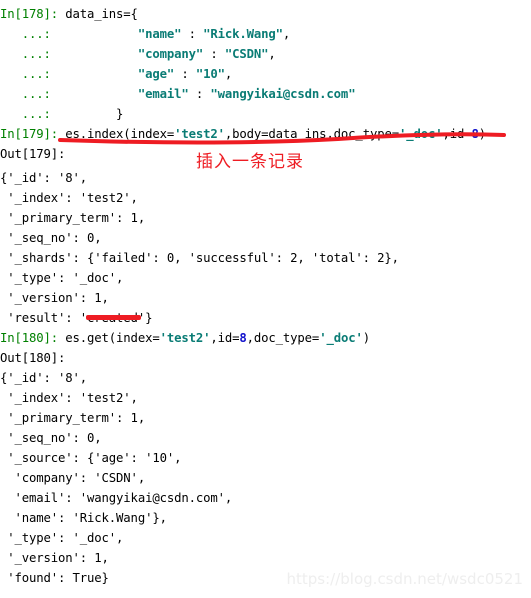 The image size is (531, 598). Describe the element at coordinates (246, 54) in the screenshot. I see `console-token-str: "CSDN"` at that location.